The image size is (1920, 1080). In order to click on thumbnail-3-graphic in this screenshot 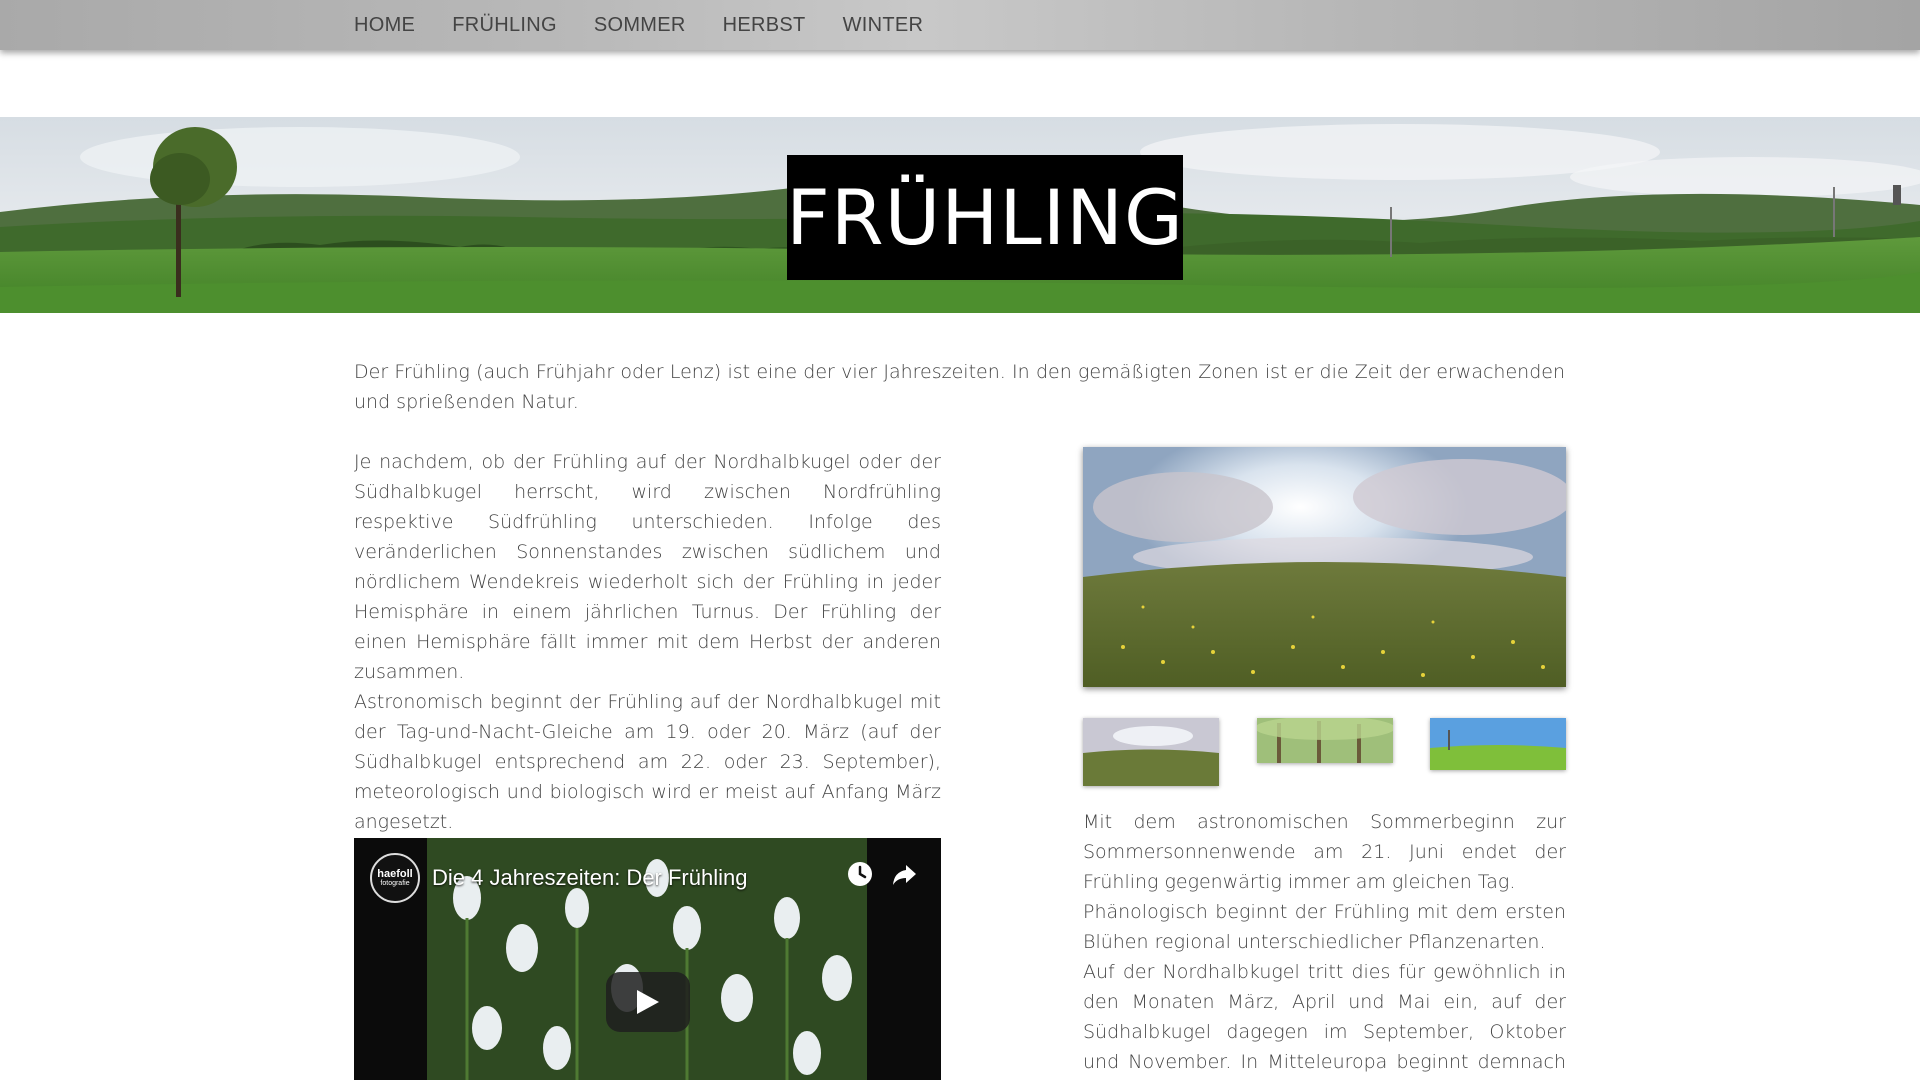, I will do `click(1498, 744)`.